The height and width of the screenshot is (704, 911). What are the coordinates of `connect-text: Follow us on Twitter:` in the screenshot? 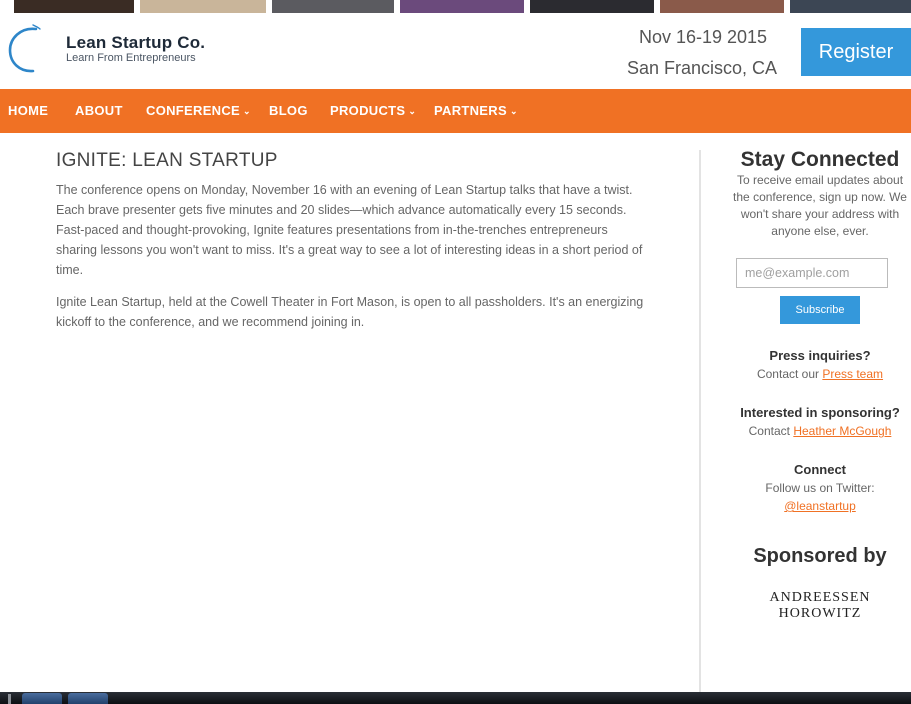 It's located at (820, 488).